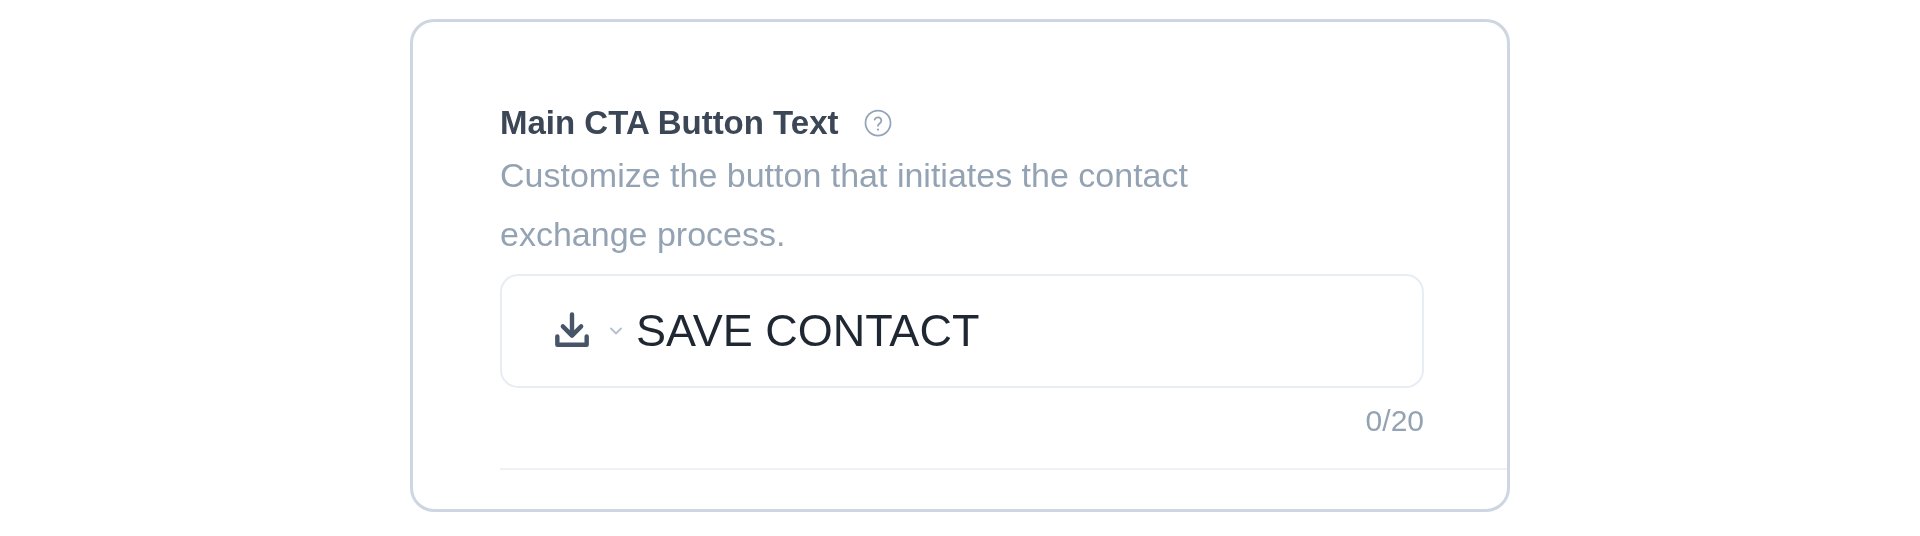 The height and width of the screenshot is (536, 1920). What do you see at coordinates (1394, 421) in the screenshot?
I see `character-counter: 0/20` at bounding box center [1394, 421].